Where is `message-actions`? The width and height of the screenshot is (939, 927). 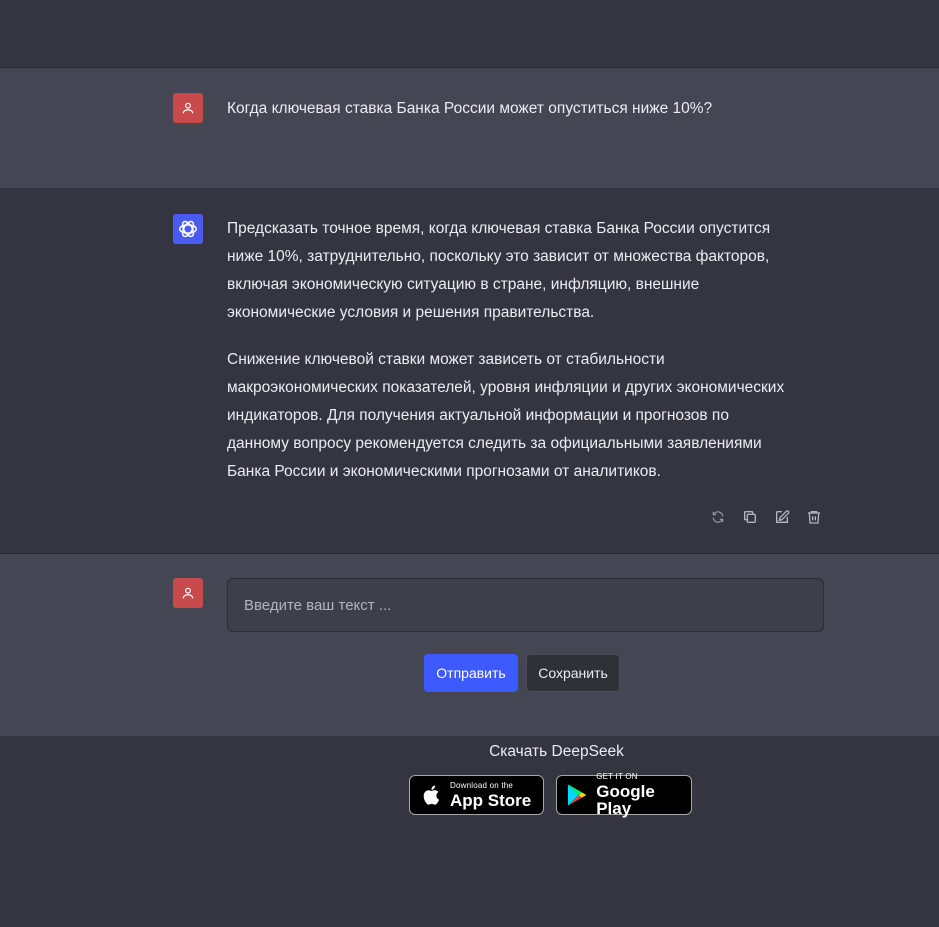
message-actions is located at coordinates (766, 517).